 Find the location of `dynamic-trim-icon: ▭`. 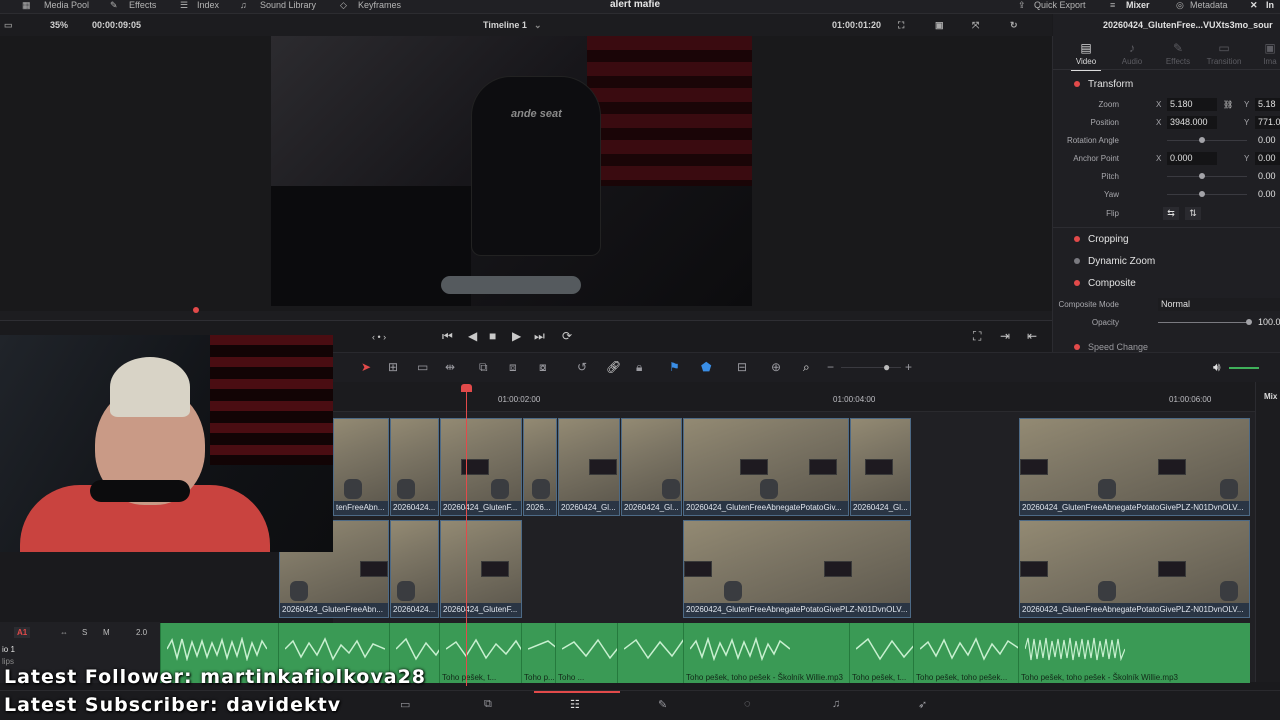

dynamic-trim-icon: ▭ is located at coordinates (422, 367).